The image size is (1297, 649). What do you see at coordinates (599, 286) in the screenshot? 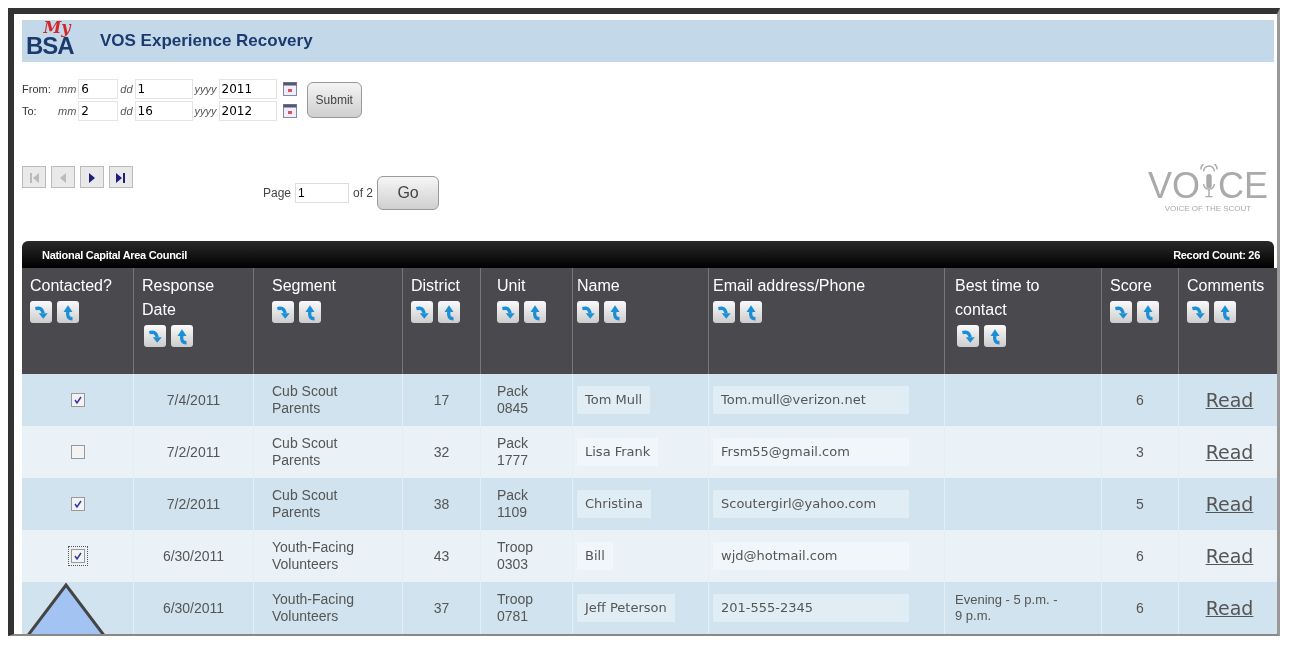
I see `column-title: Name` at bounding box center [599, 286].